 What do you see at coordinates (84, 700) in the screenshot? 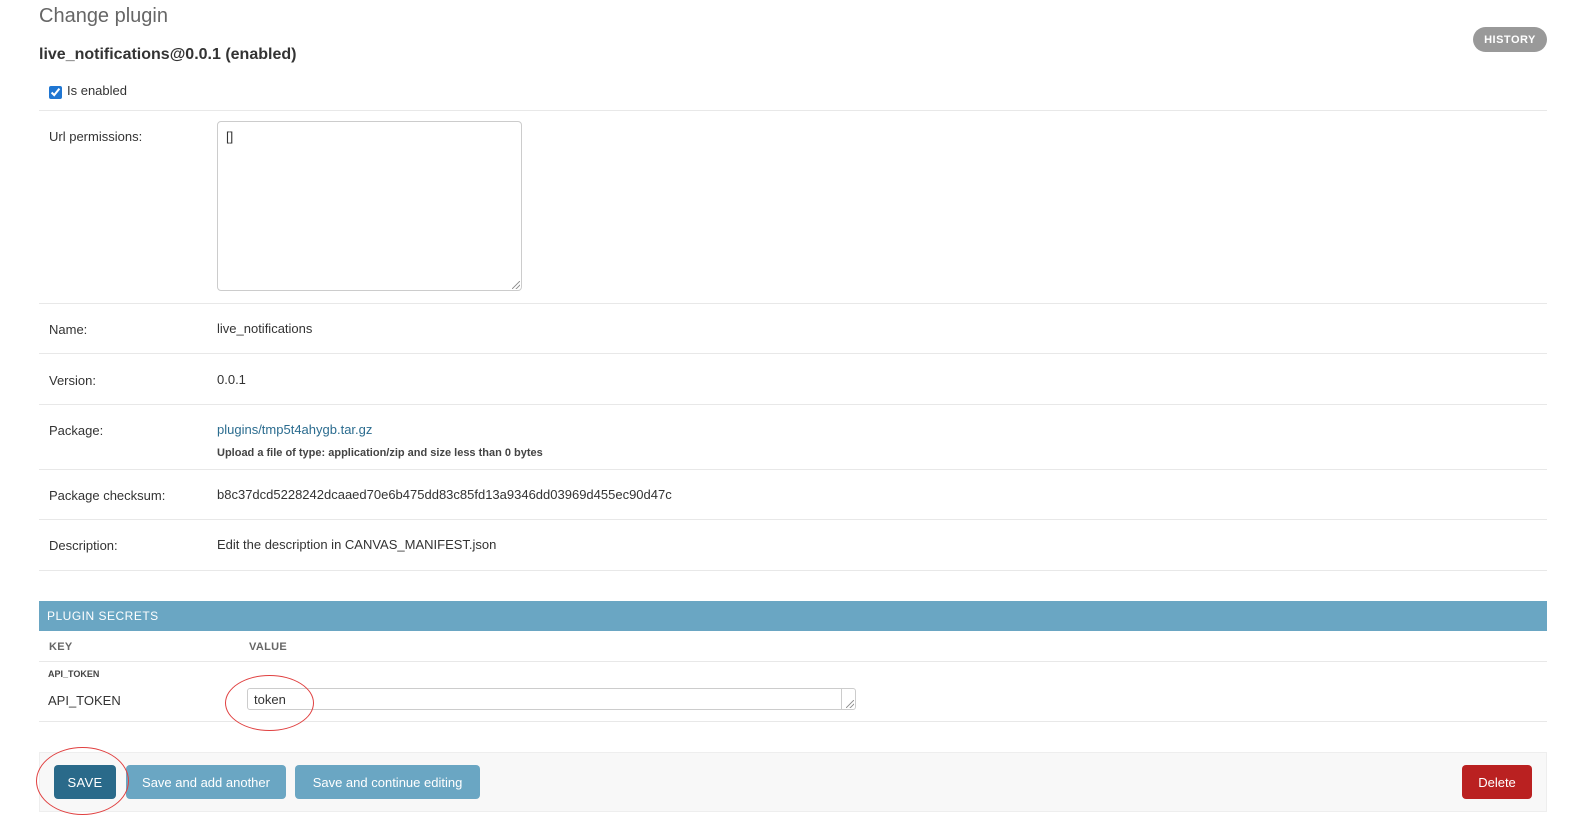
I see `secret-row-key: API_TOKEN` at bounding box center [84, 700].